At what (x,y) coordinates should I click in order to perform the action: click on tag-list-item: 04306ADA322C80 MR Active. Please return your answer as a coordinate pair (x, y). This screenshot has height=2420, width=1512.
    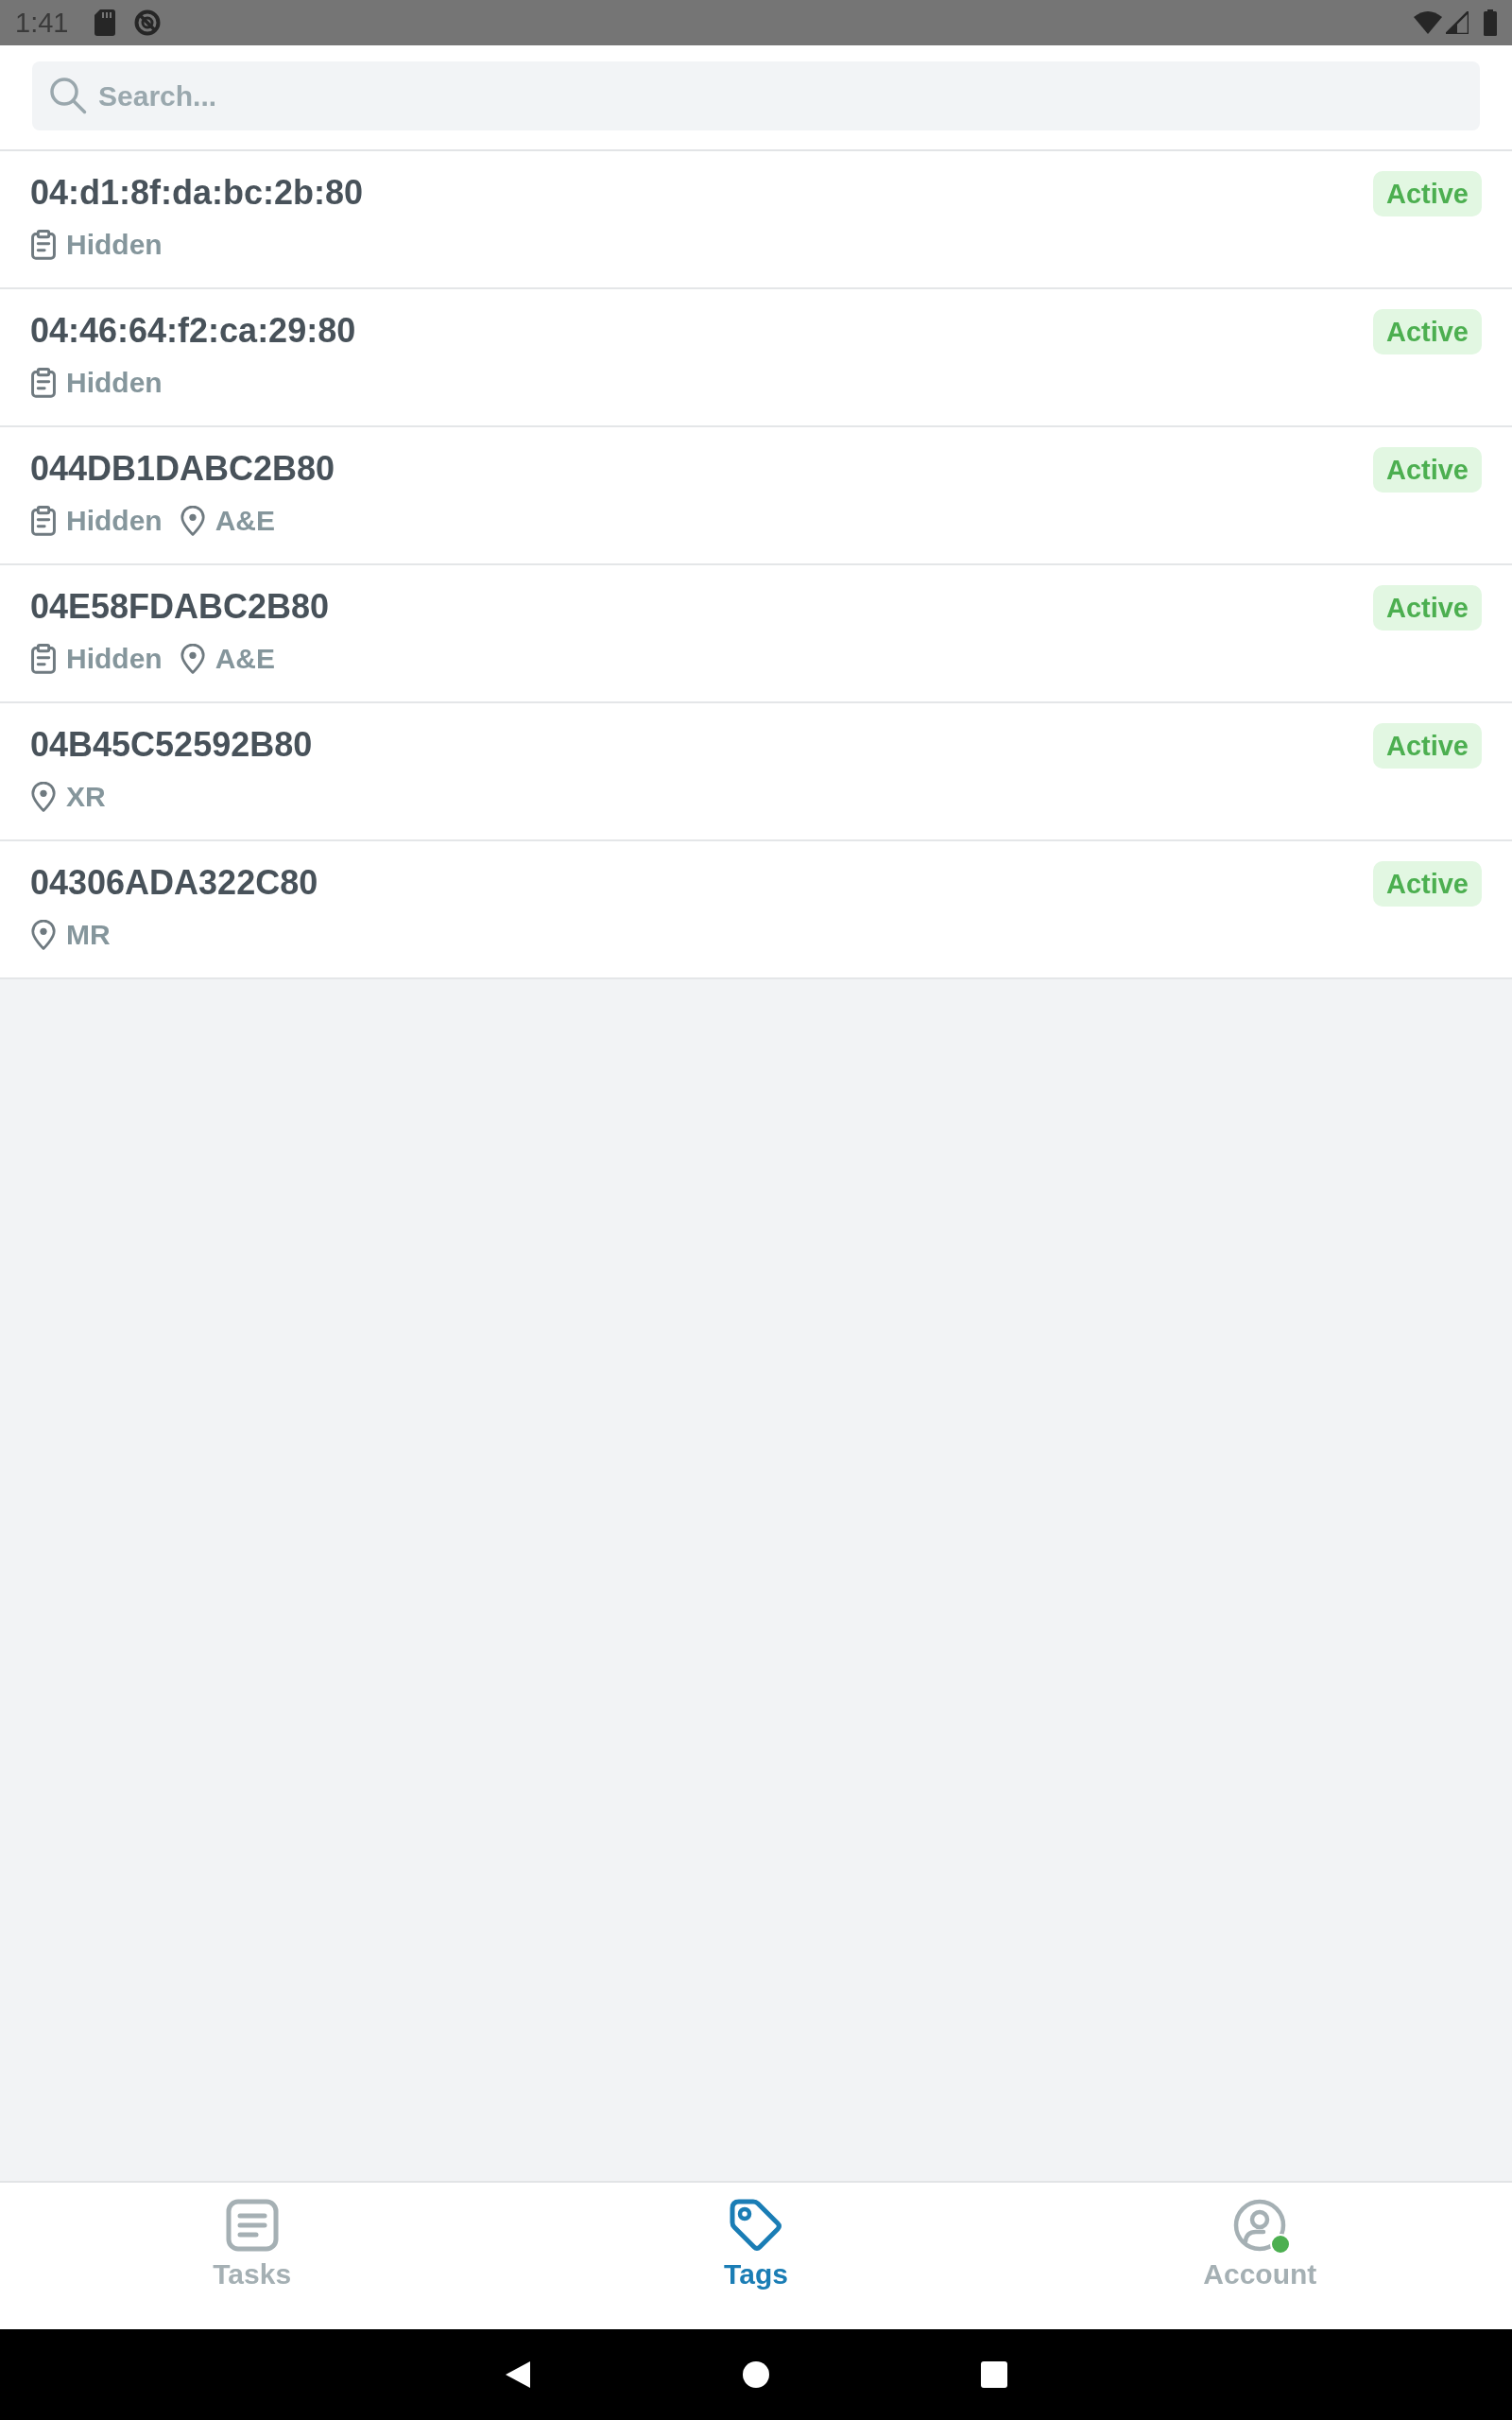
    Looking at the image, I should click on (756, 910).